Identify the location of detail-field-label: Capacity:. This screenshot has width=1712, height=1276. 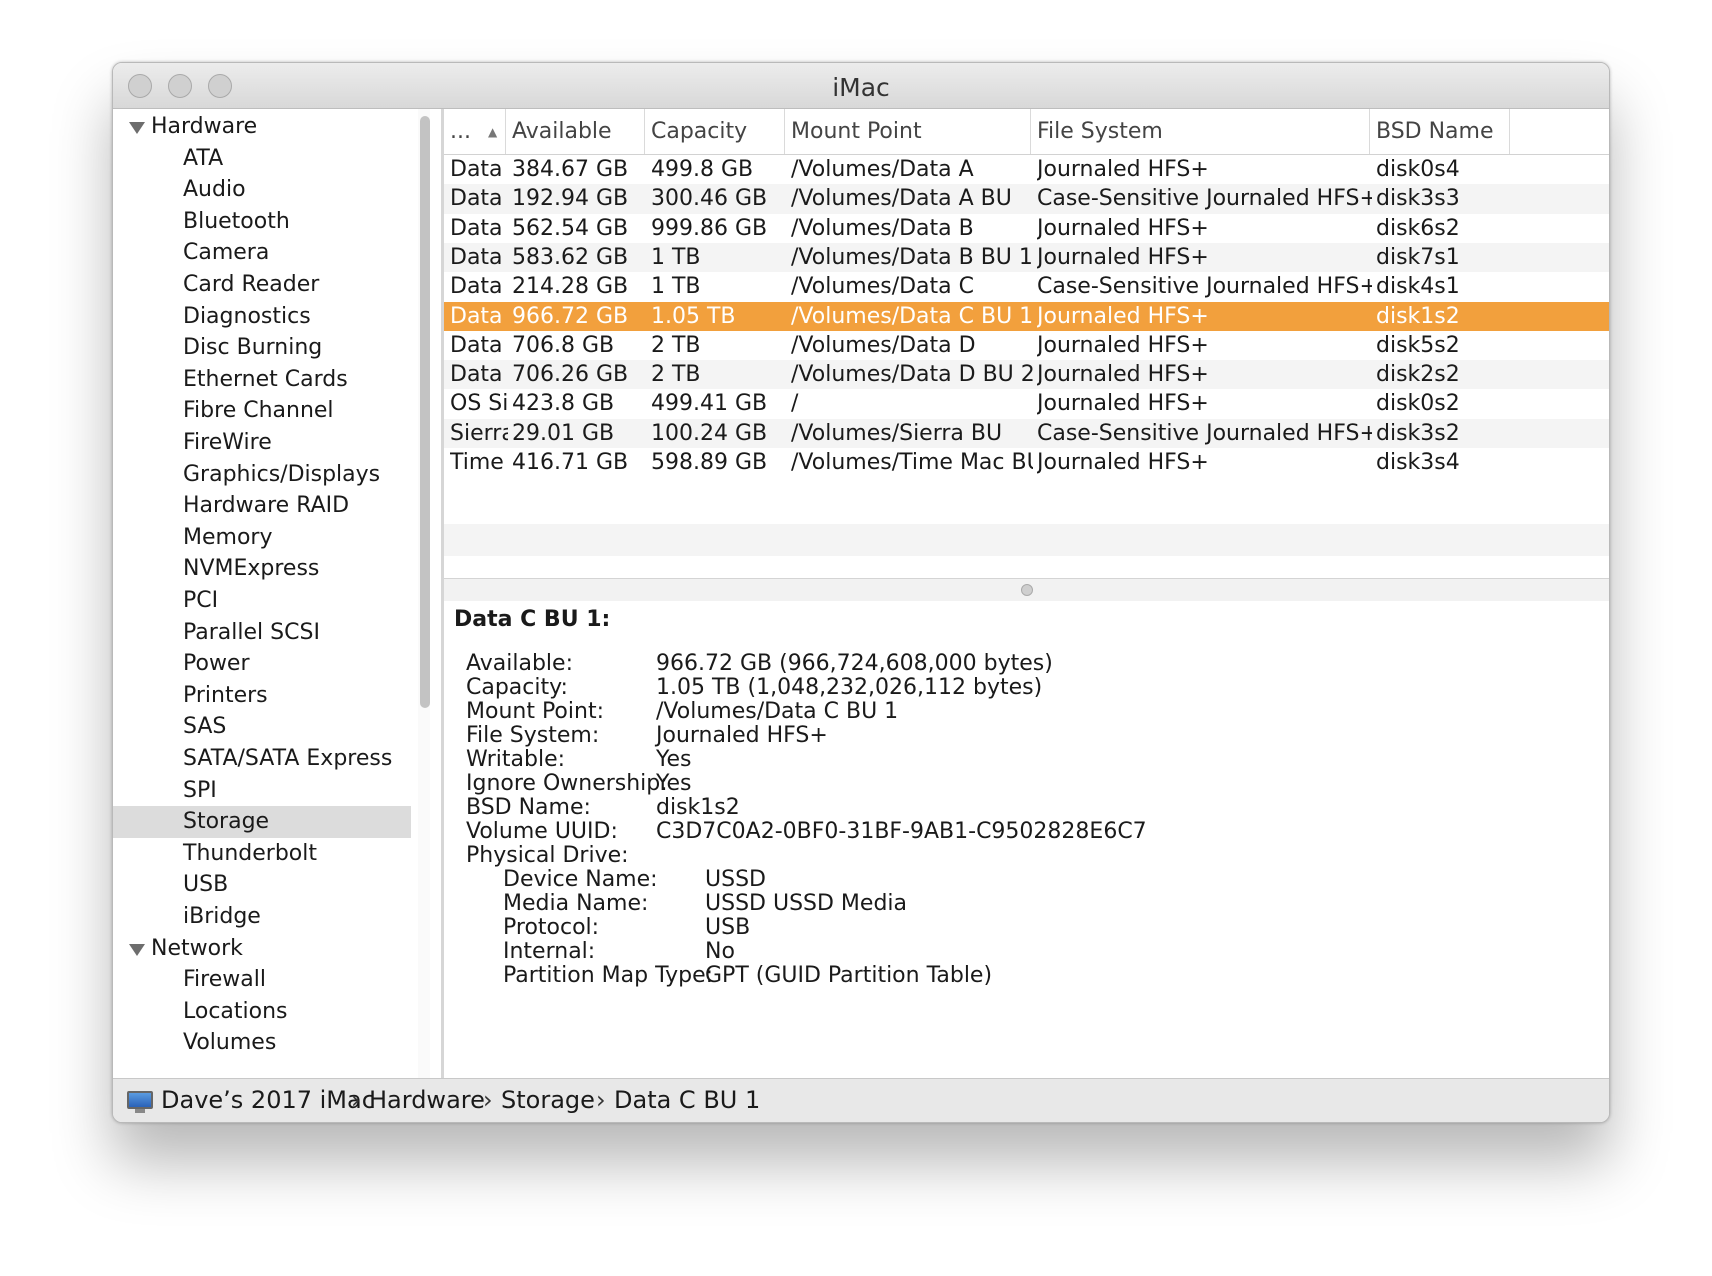
(517, 687).